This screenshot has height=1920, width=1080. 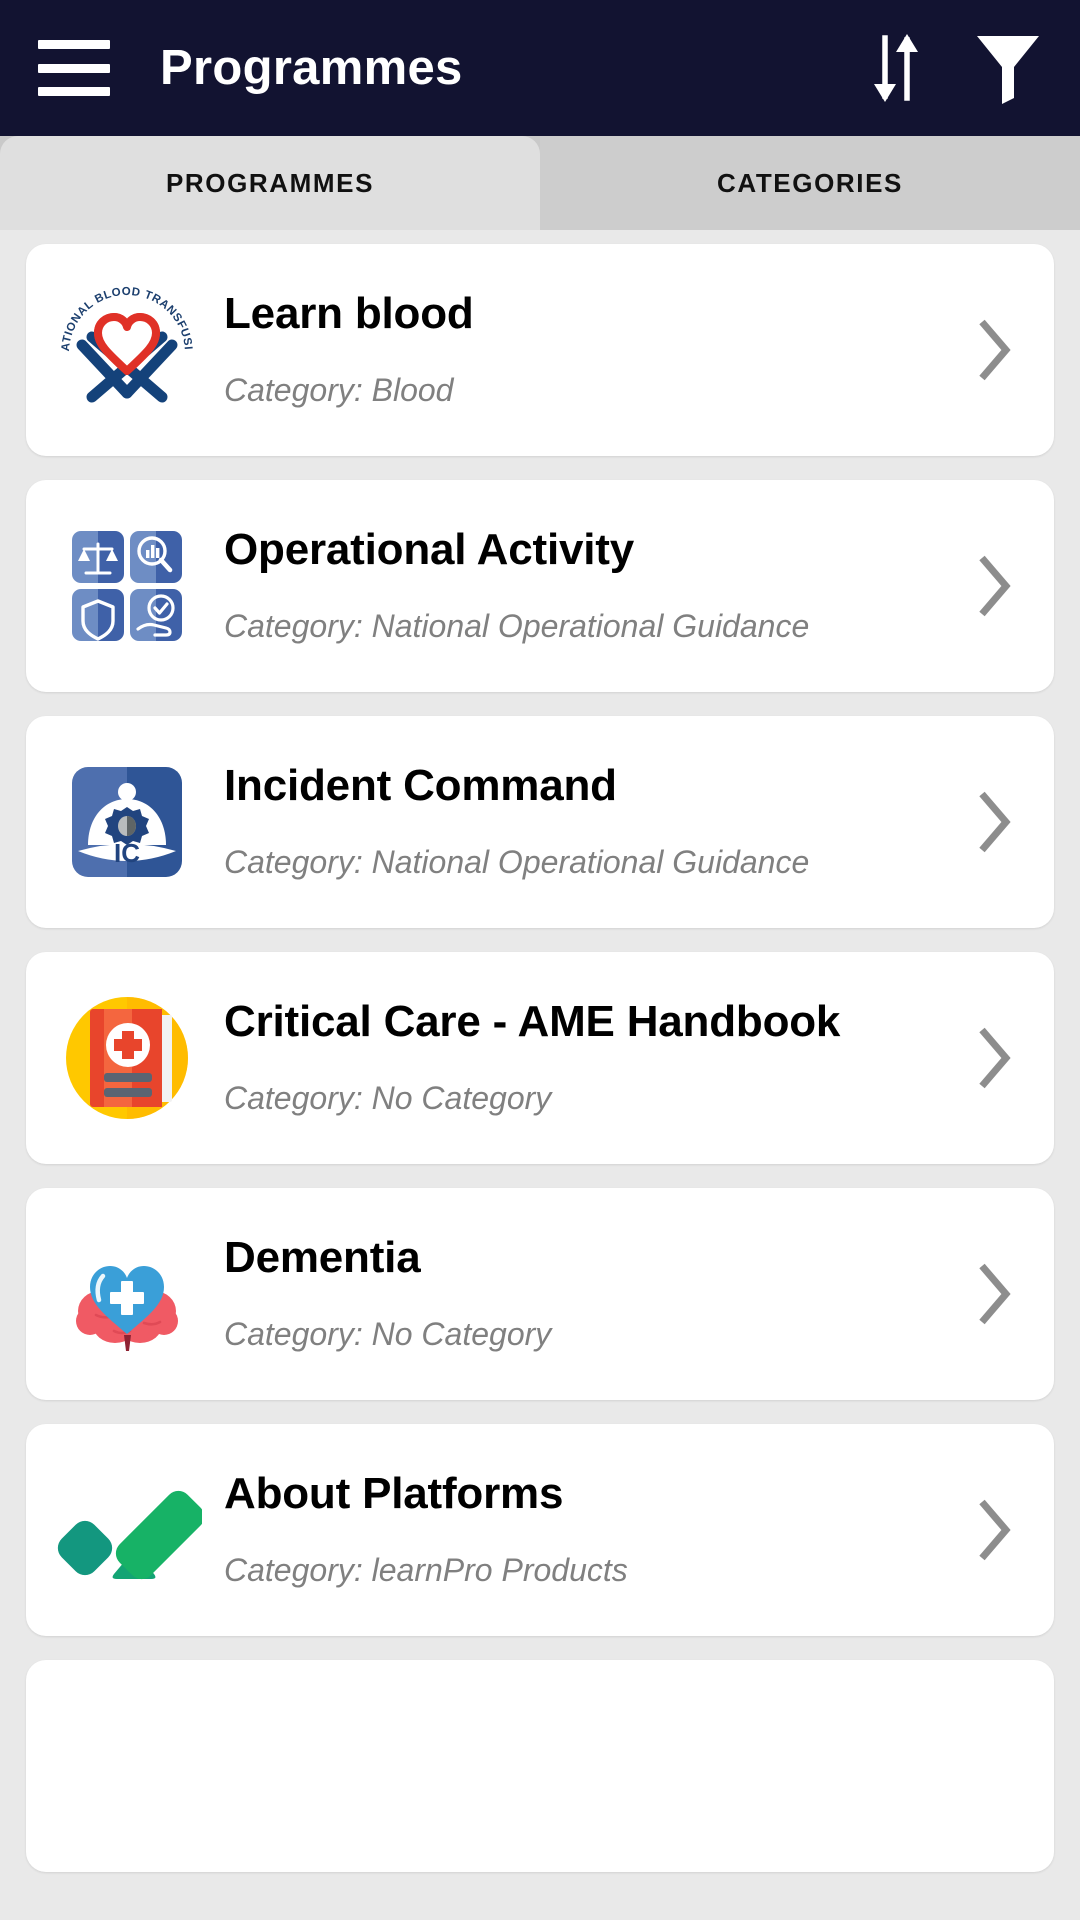 What do you see at coordinates (540, 68) in the screenshot?
I see `app-bar: Programmes` at bounding box center [540, 68].